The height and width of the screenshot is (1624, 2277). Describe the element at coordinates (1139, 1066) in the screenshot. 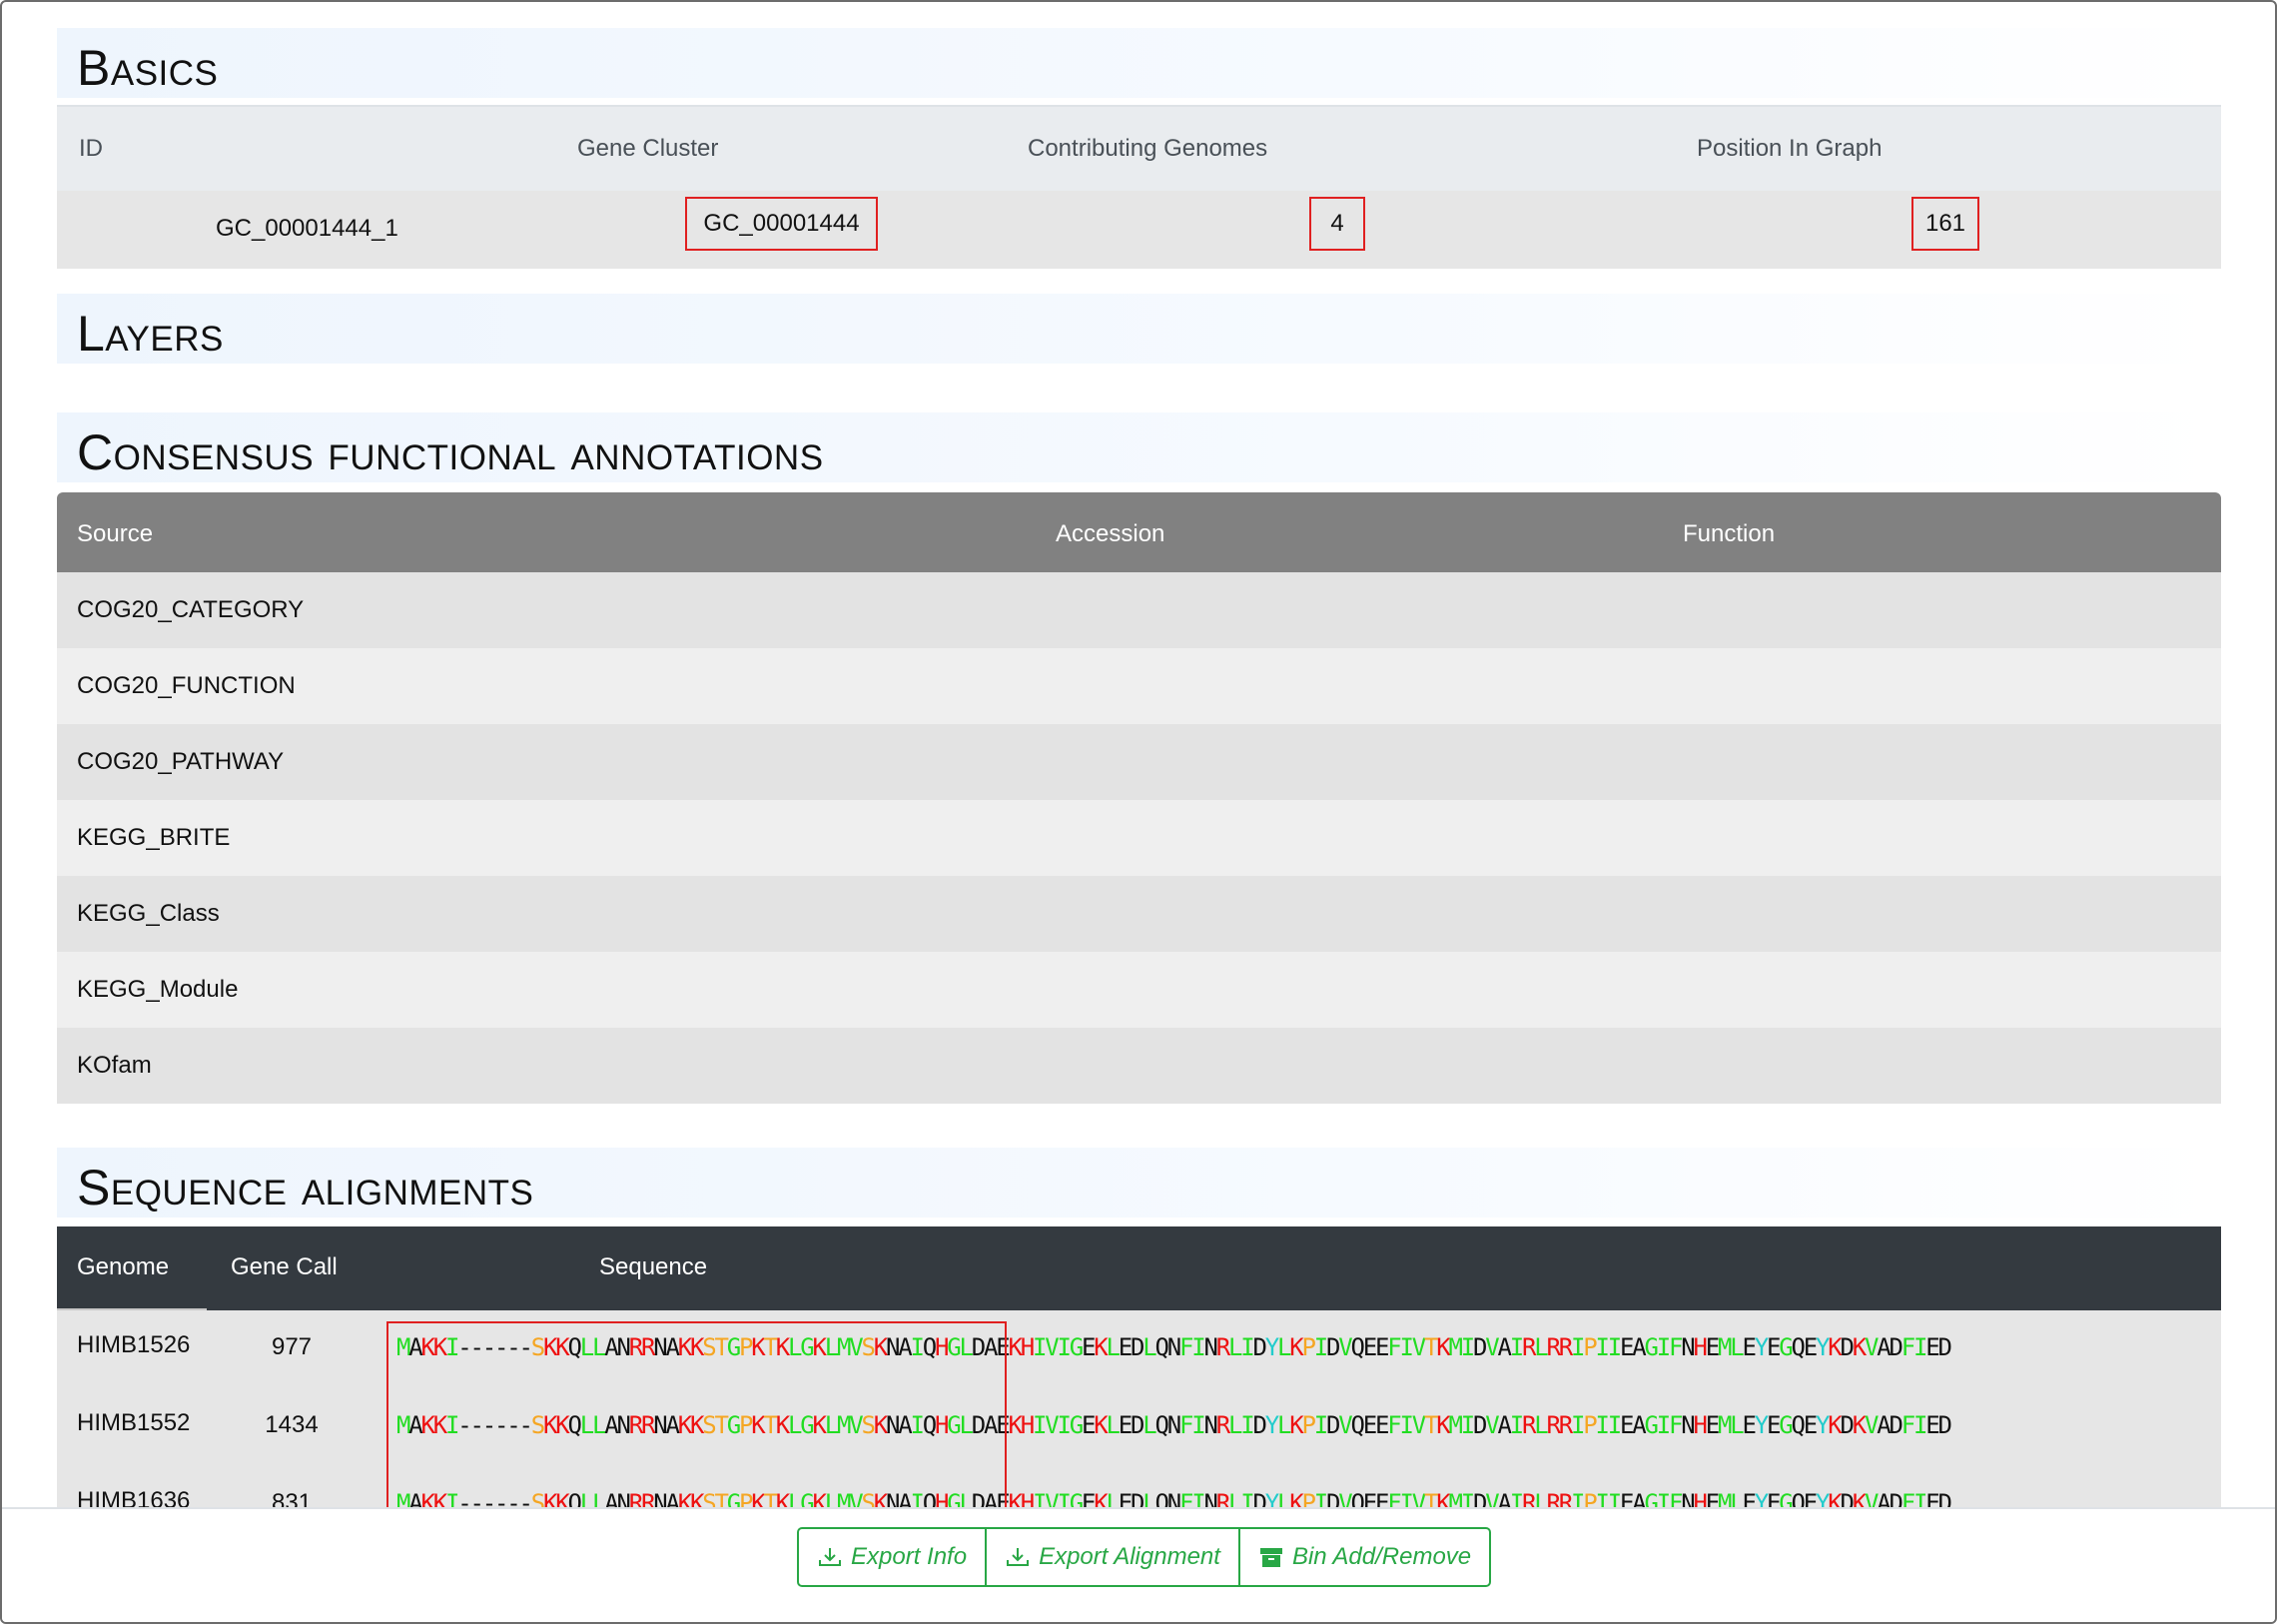

I see `consensus-row: KOfam` at that location.